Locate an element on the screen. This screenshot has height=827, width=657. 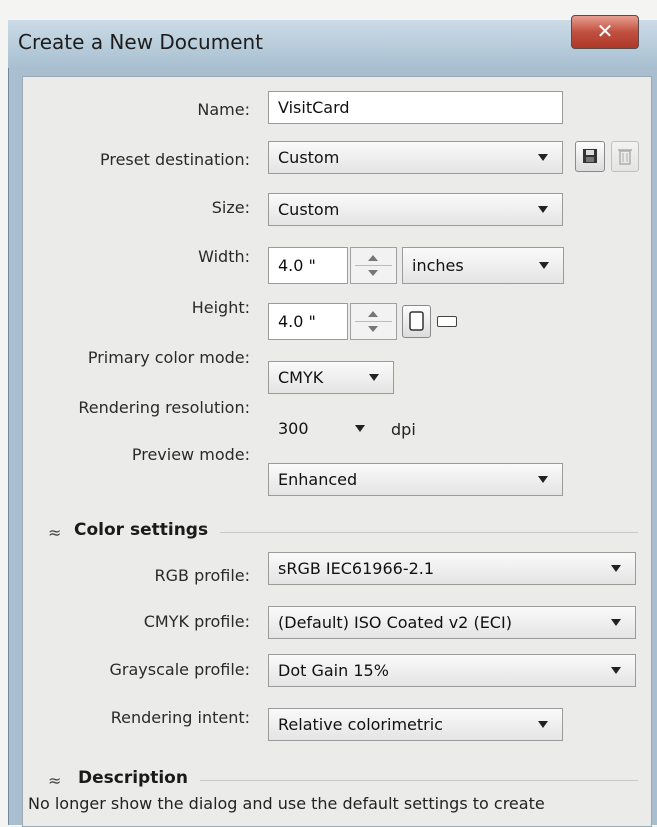
color-settings-title: Color settings is located at coordinates (141, 530).